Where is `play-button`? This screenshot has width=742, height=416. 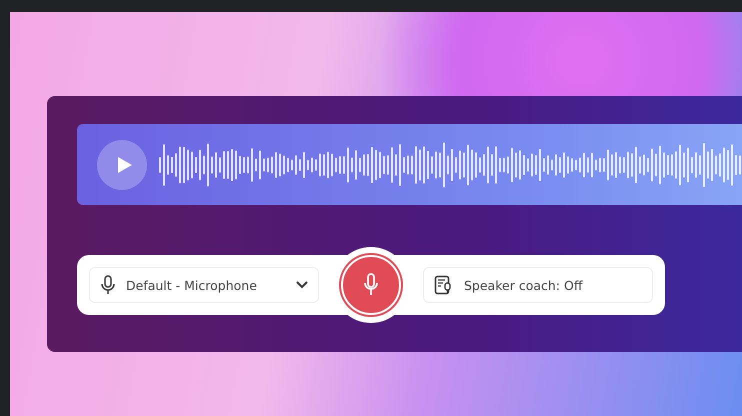
play-button is located at coordinates (122, 165).